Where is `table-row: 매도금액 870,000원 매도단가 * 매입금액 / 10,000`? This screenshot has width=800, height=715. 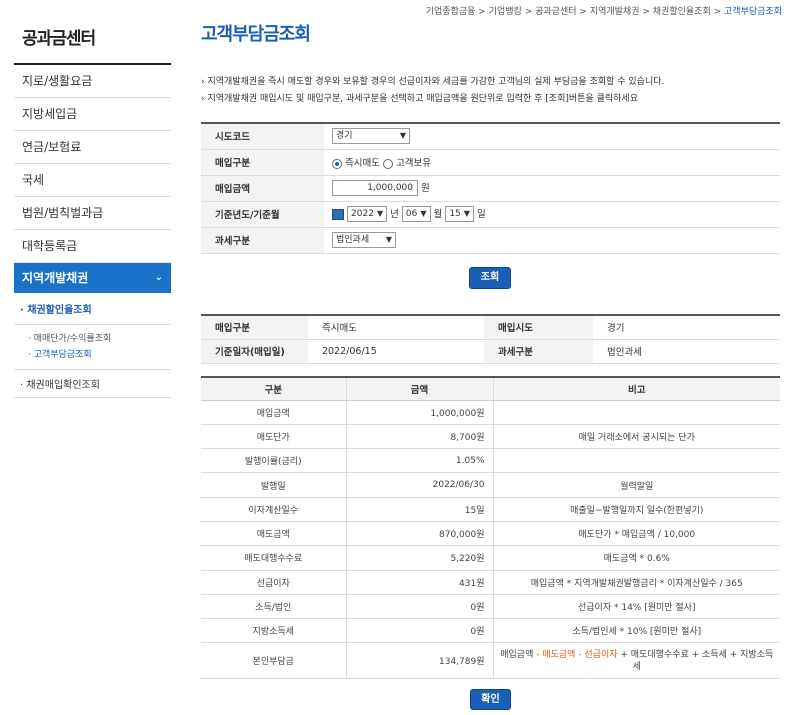
table-row: 매도금액 870,000원 매도단가 * 매입금액 / 10,000 is located at coordinates (490, 534).